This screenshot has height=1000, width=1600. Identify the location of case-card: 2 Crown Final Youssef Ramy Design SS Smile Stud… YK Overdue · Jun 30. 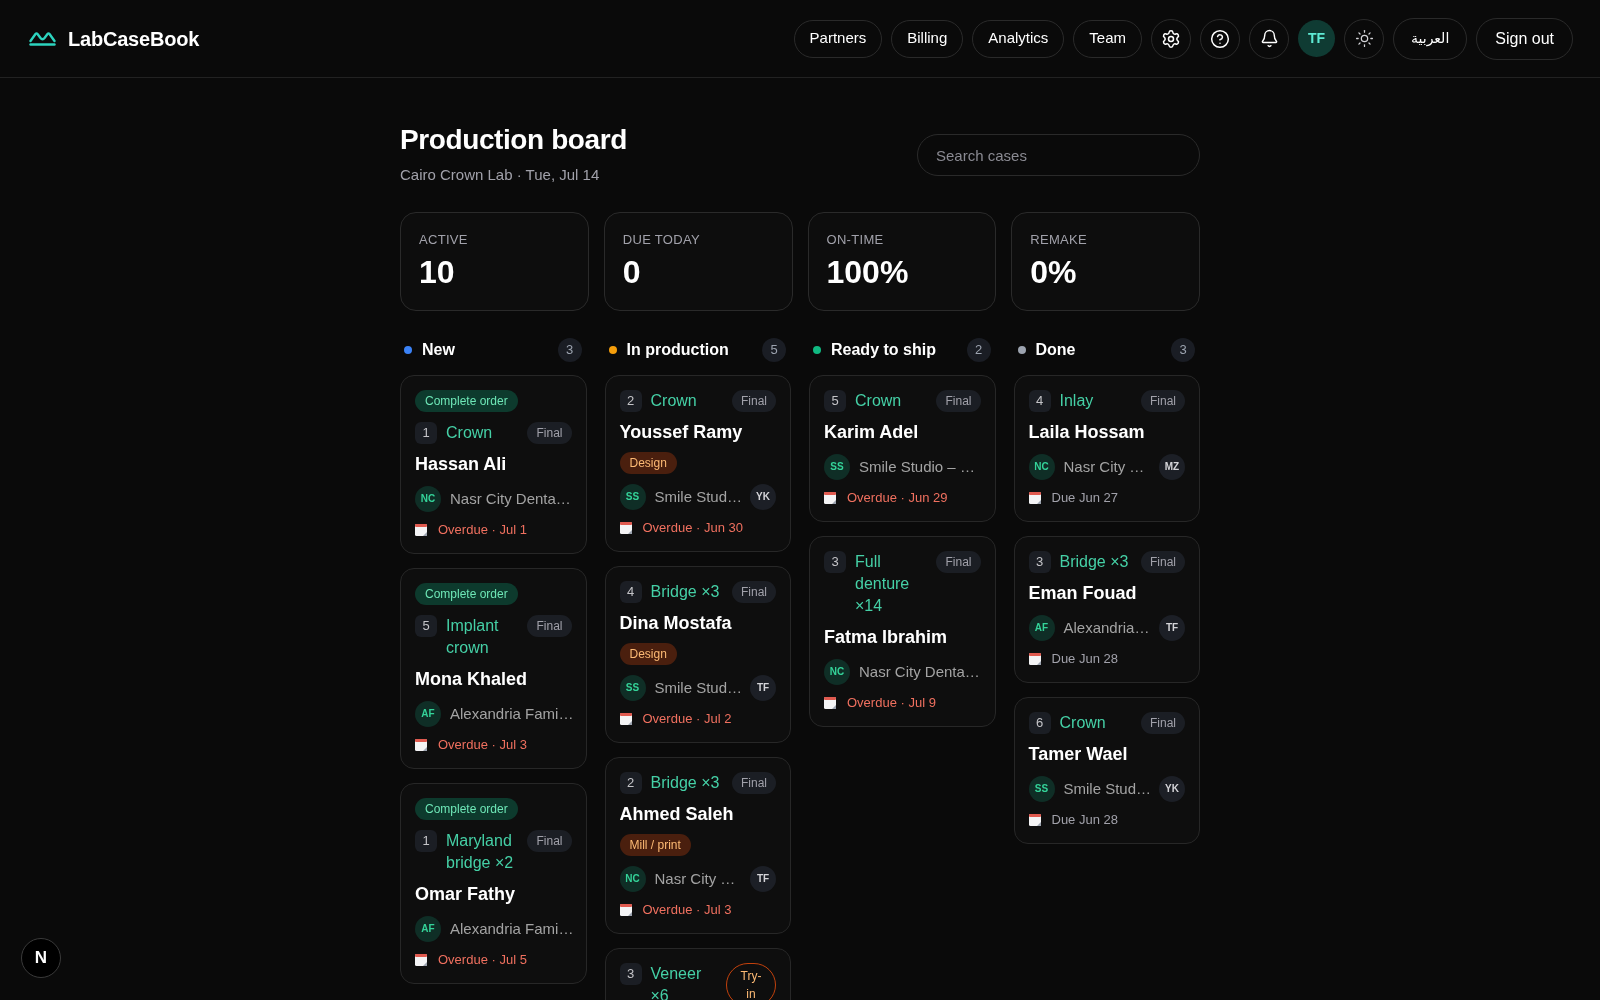
(697, 463).